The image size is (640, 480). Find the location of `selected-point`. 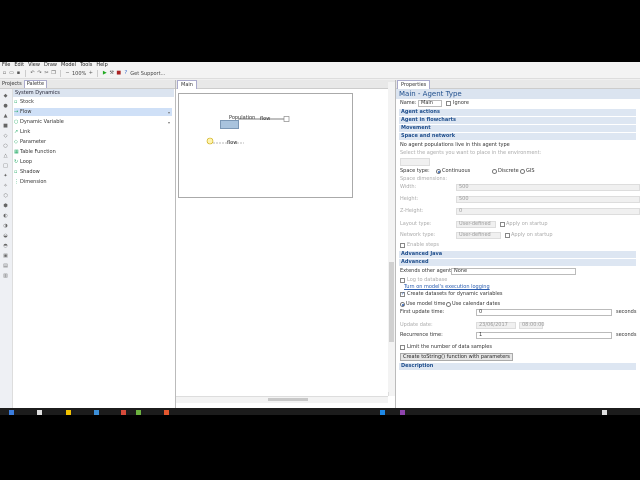

selected-point is located at coordinates (210, 141).